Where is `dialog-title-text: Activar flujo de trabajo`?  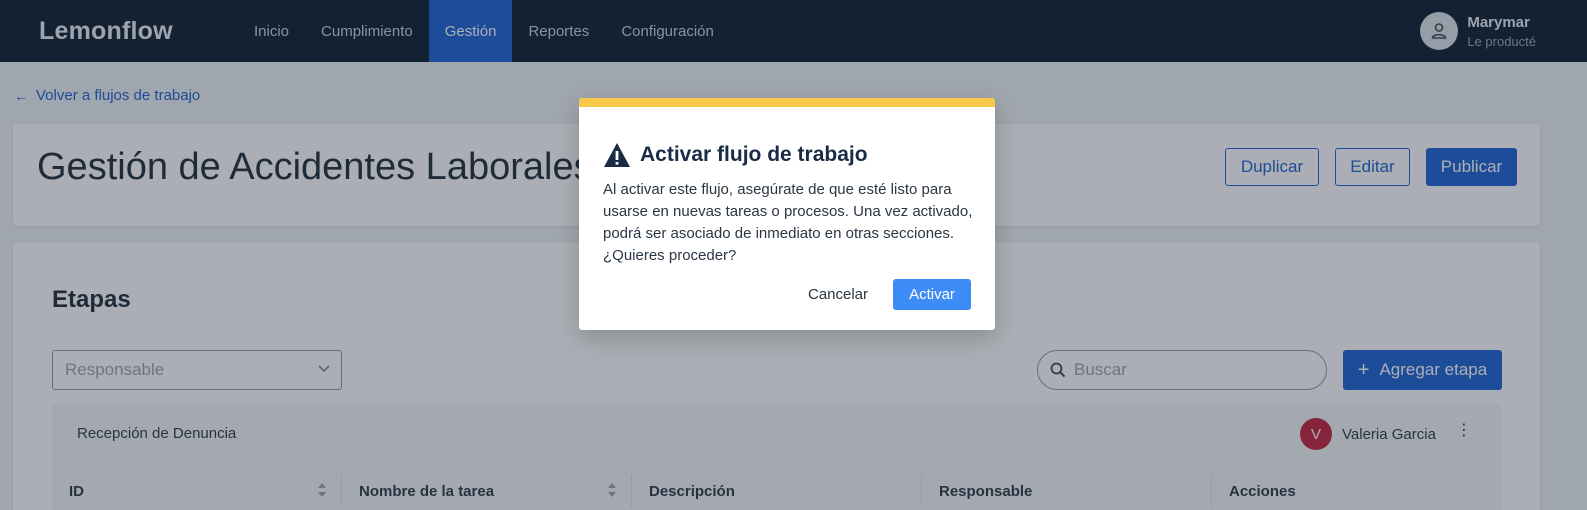
dialog-title-text: Activar flujo de trabajo is located at coordinates (754, 154).